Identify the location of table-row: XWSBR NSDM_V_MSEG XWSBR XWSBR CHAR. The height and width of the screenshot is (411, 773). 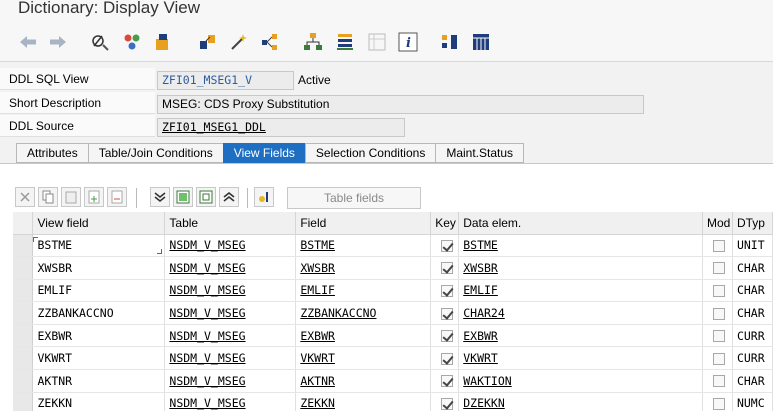
(393, 268).